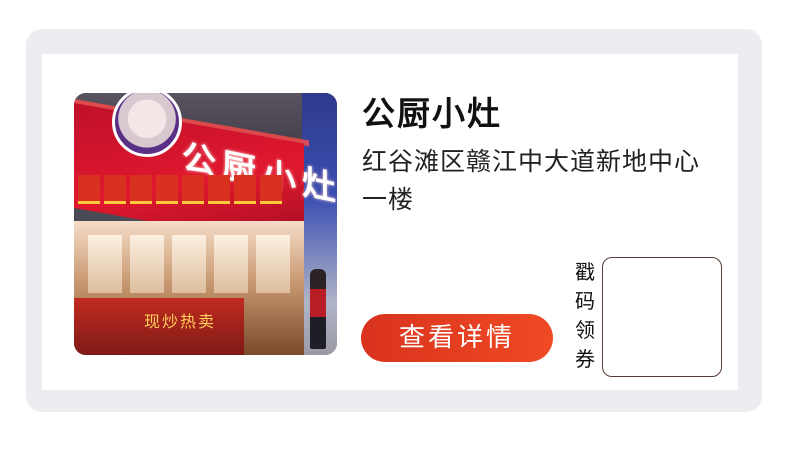 The height and width of the screenshot is (450, 790). What do you see at coordinates (585, 359) in the screenshot?
I see `stamp-label-char: 券` at bounding box center [585, 359].